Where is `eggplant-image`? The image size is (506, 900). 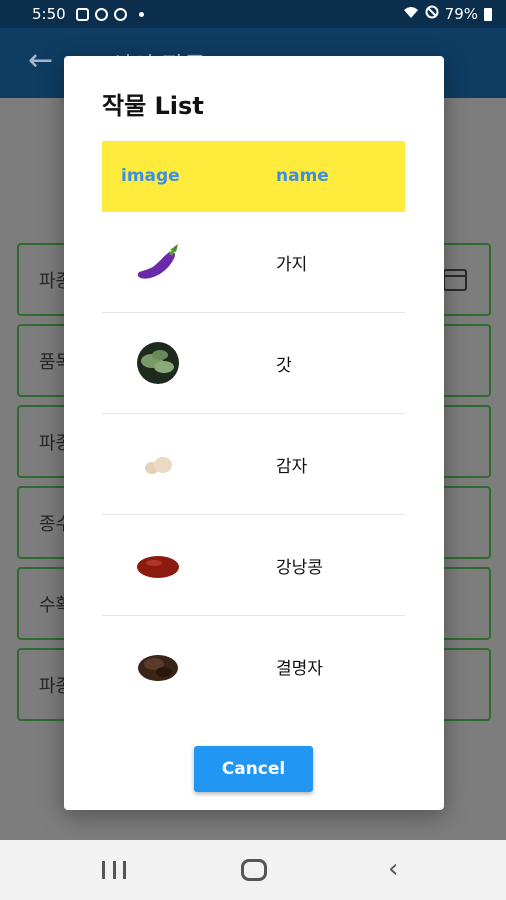
eggplant-image is located at coordinates (158, 262).